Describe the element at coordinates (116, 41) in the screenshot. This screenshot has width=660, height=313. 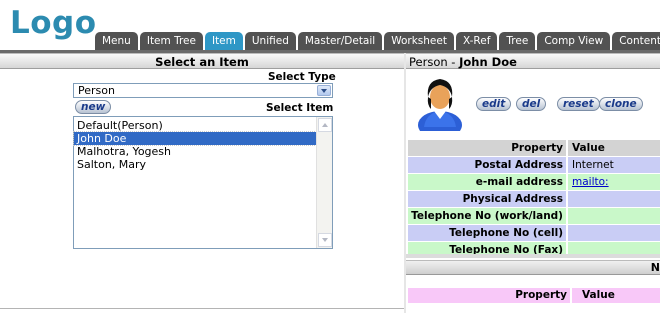
I see `tab-menu: Menu` at that location.